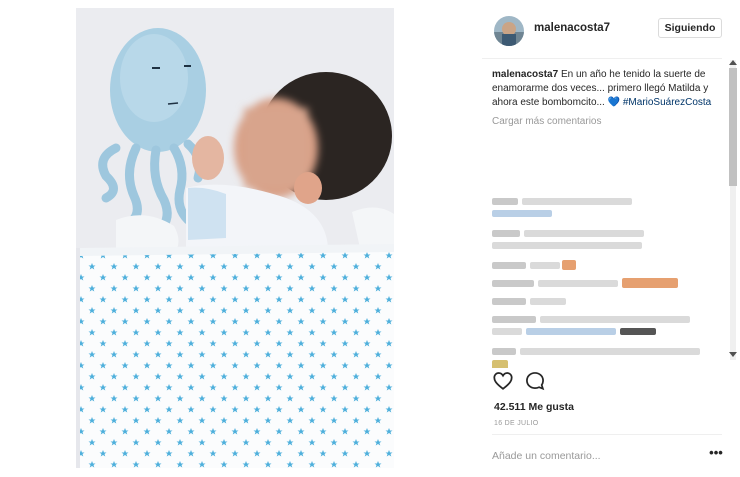  Describe the element at coordinates (667, 102) in the screenshot. I see `caption-hashtag: #MarioSuárezCosta` at that location.